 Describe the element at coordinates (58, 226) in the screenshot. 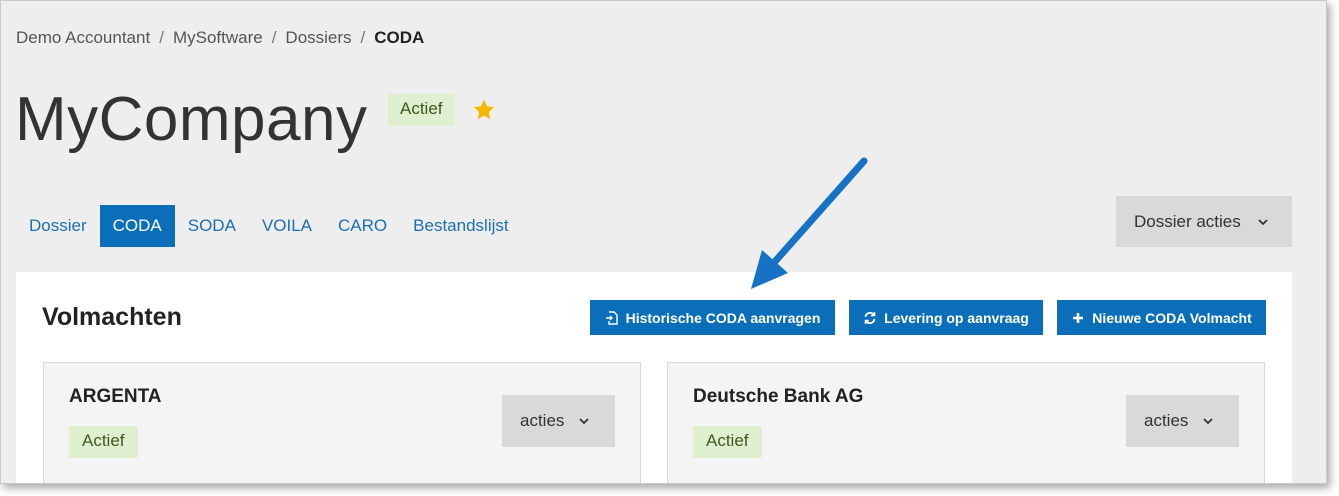

I see `tab-dossier: Dossier` at that location.